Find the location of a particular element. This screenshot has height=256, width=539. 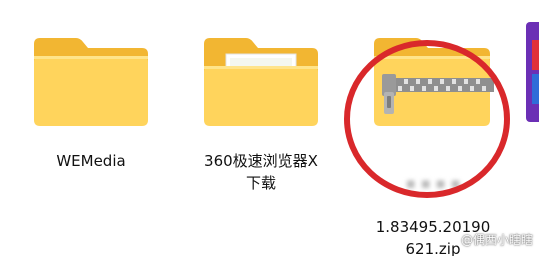

file-name: 360极速浏览器X 下载 is located at coordinates (261, 172).